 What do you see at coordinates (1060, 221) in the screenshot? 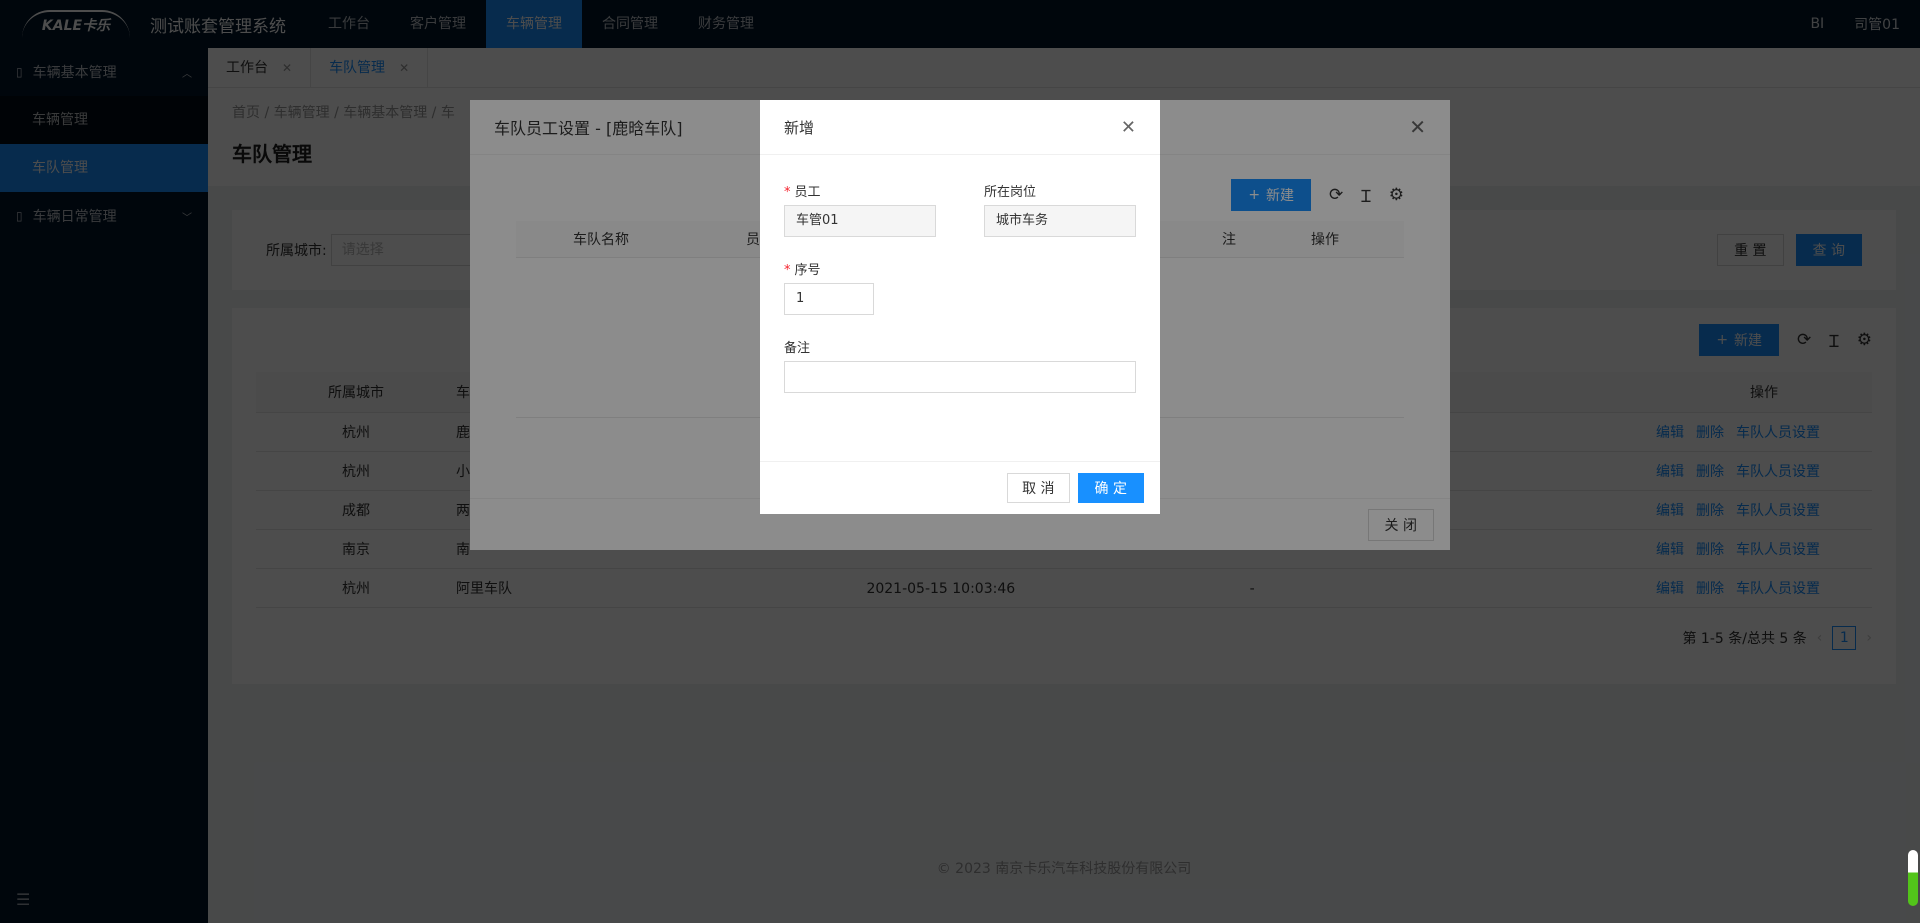
I see `post-field: 城市车务` at bounding box center [1060, 221].